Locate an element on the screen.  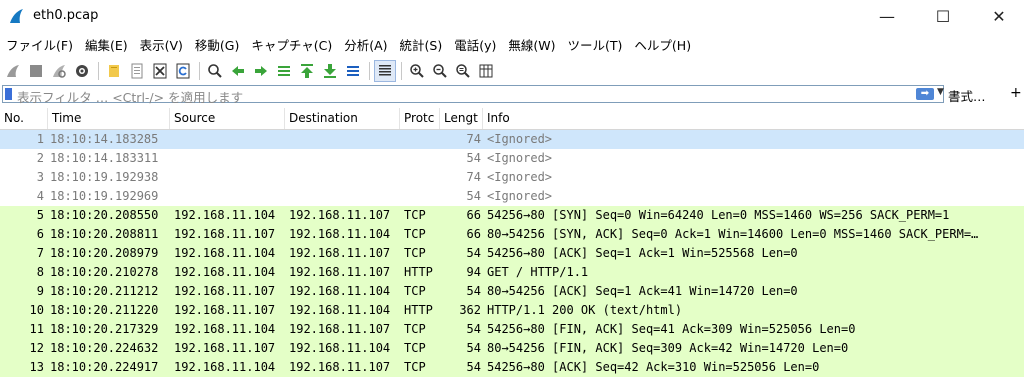
menu-item: 分析(A) is located at coordinates (365, 46).